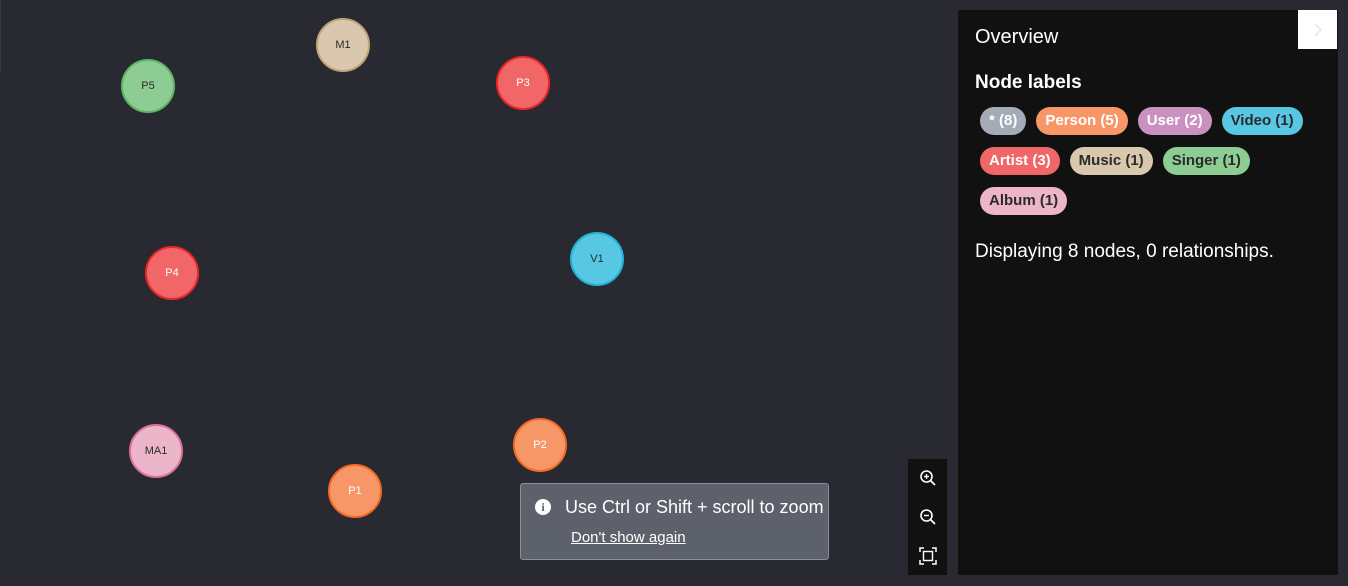 The image size is (1348, 586). Describe the element at coordinates (1024, 201) in the screenshot. I see `node-label-chip: Album (1)` at that location.